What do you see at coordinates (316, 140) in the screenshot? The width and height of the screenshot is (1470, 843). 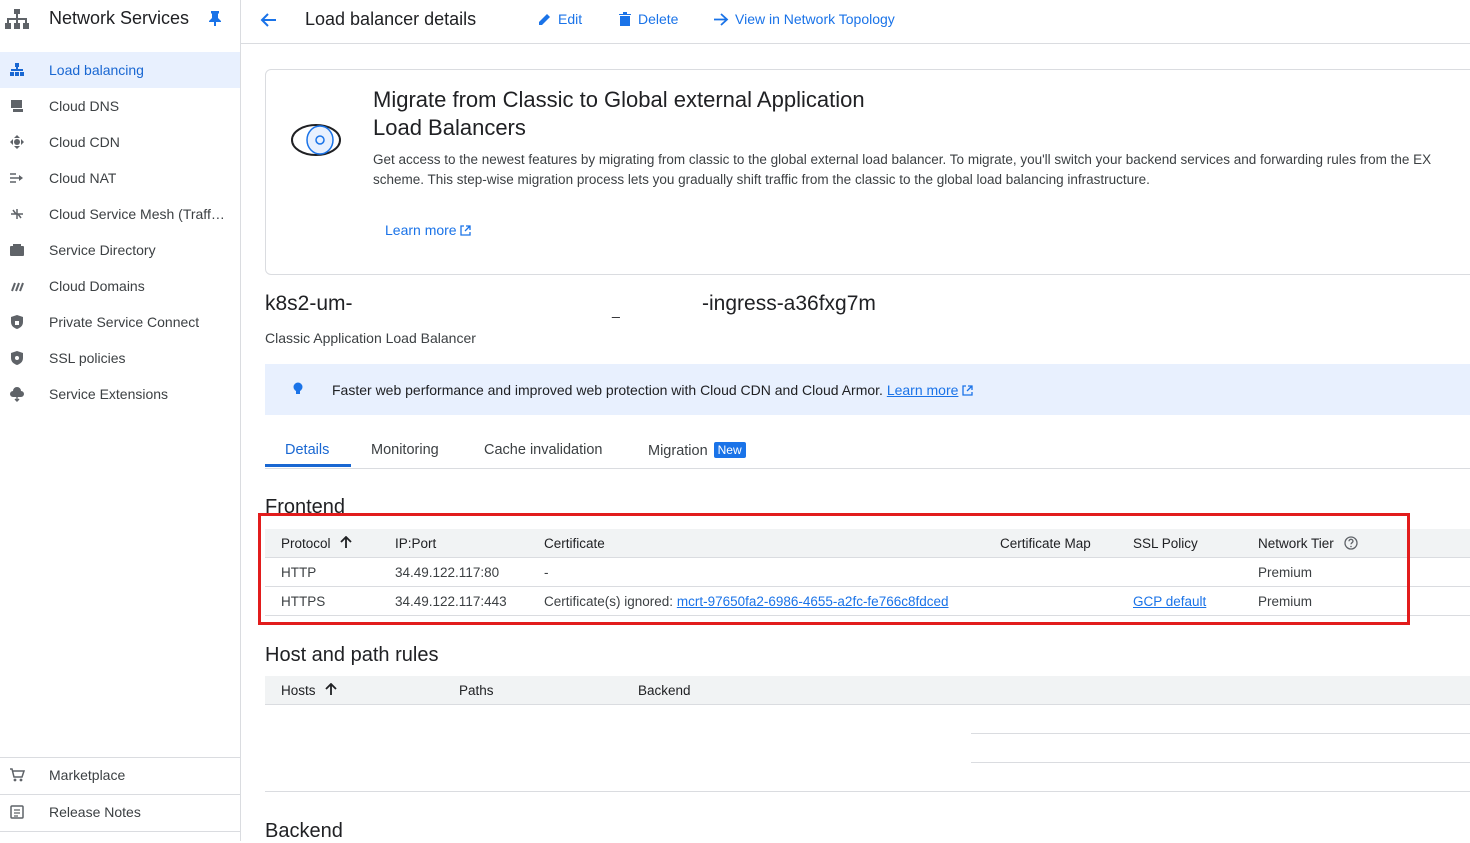 I see `eye-illustration-icon` at bounding box center [316, 140].